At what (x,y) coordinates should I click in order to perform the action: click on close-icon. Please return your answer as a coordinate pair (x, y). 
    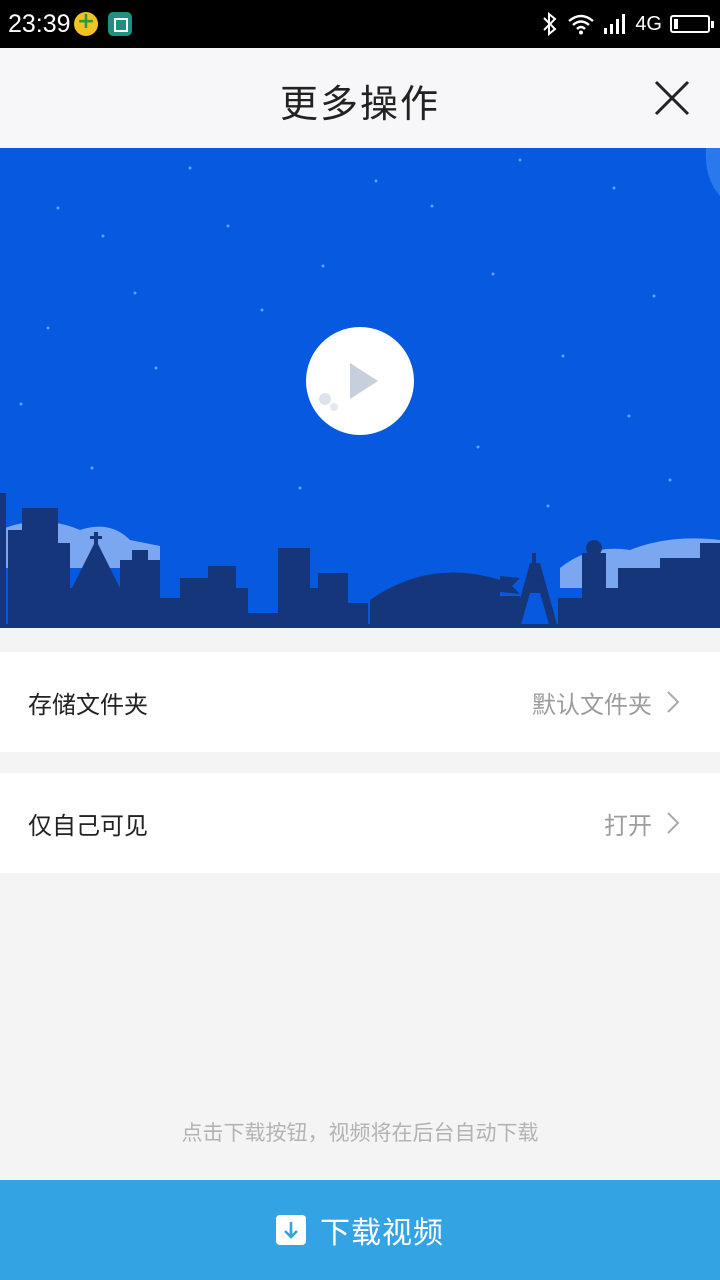
    Looking at the image, I should click on (672, 98).